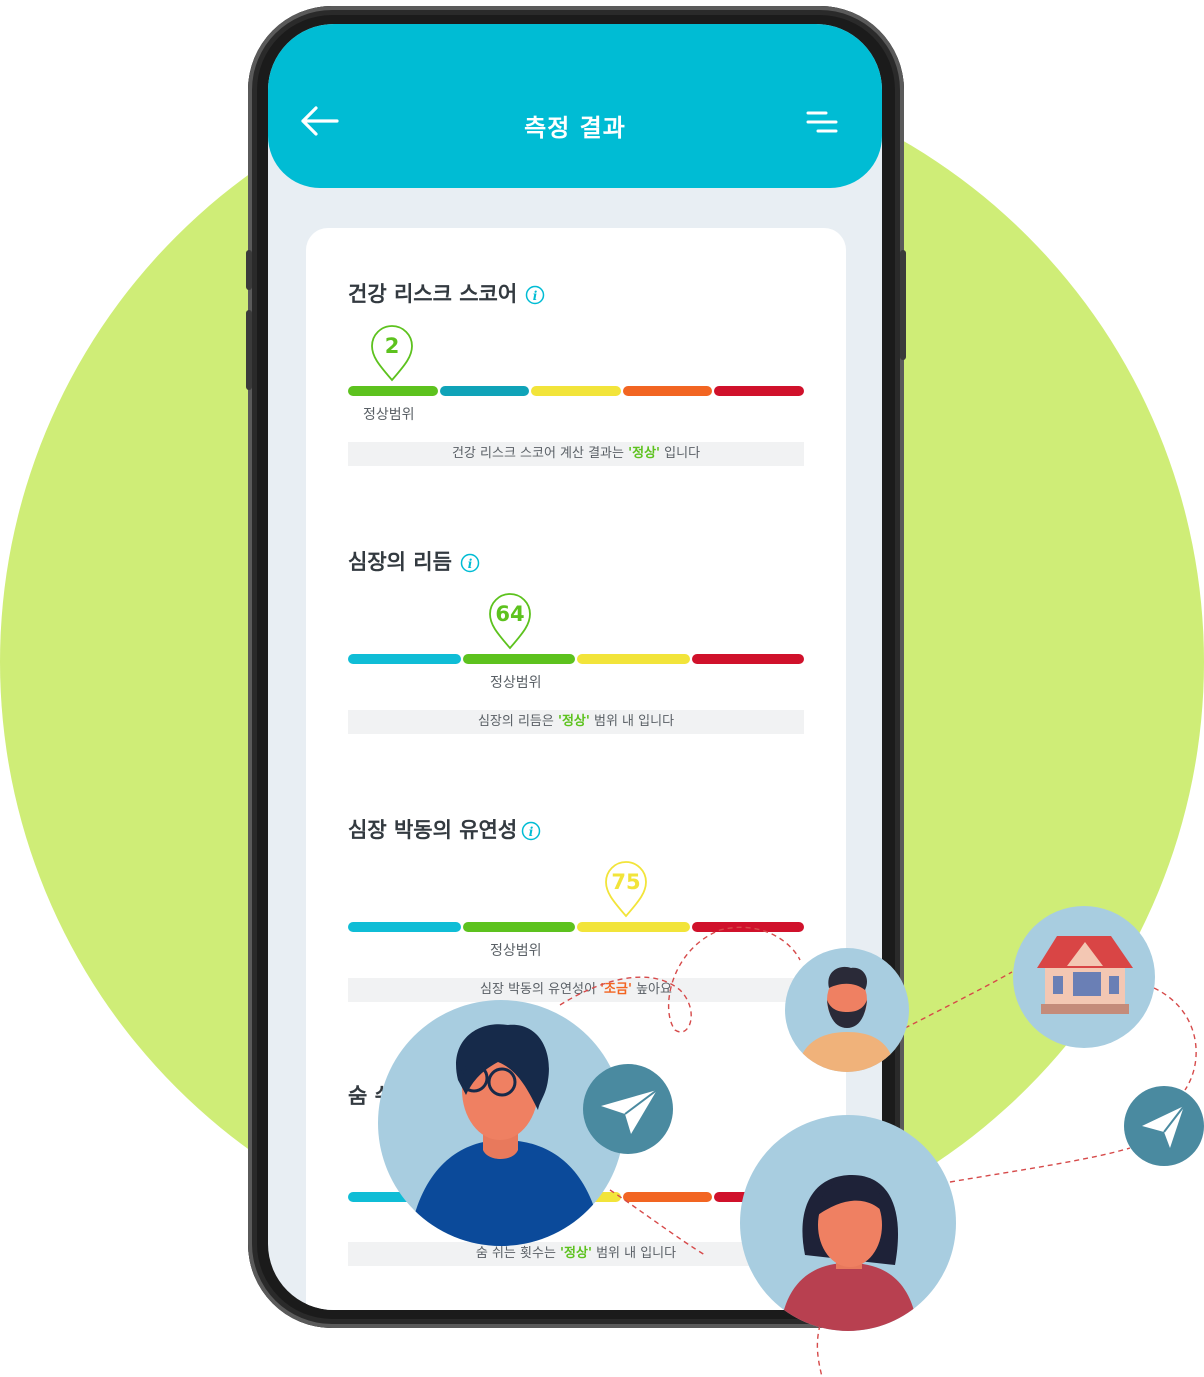 Image resolution: width=1204 pixels, height=1377 pixels. What do you see at coordinates (848, 1223) in the screenshot?
I see `avatar-woman` at bounding box center [848, 1223].